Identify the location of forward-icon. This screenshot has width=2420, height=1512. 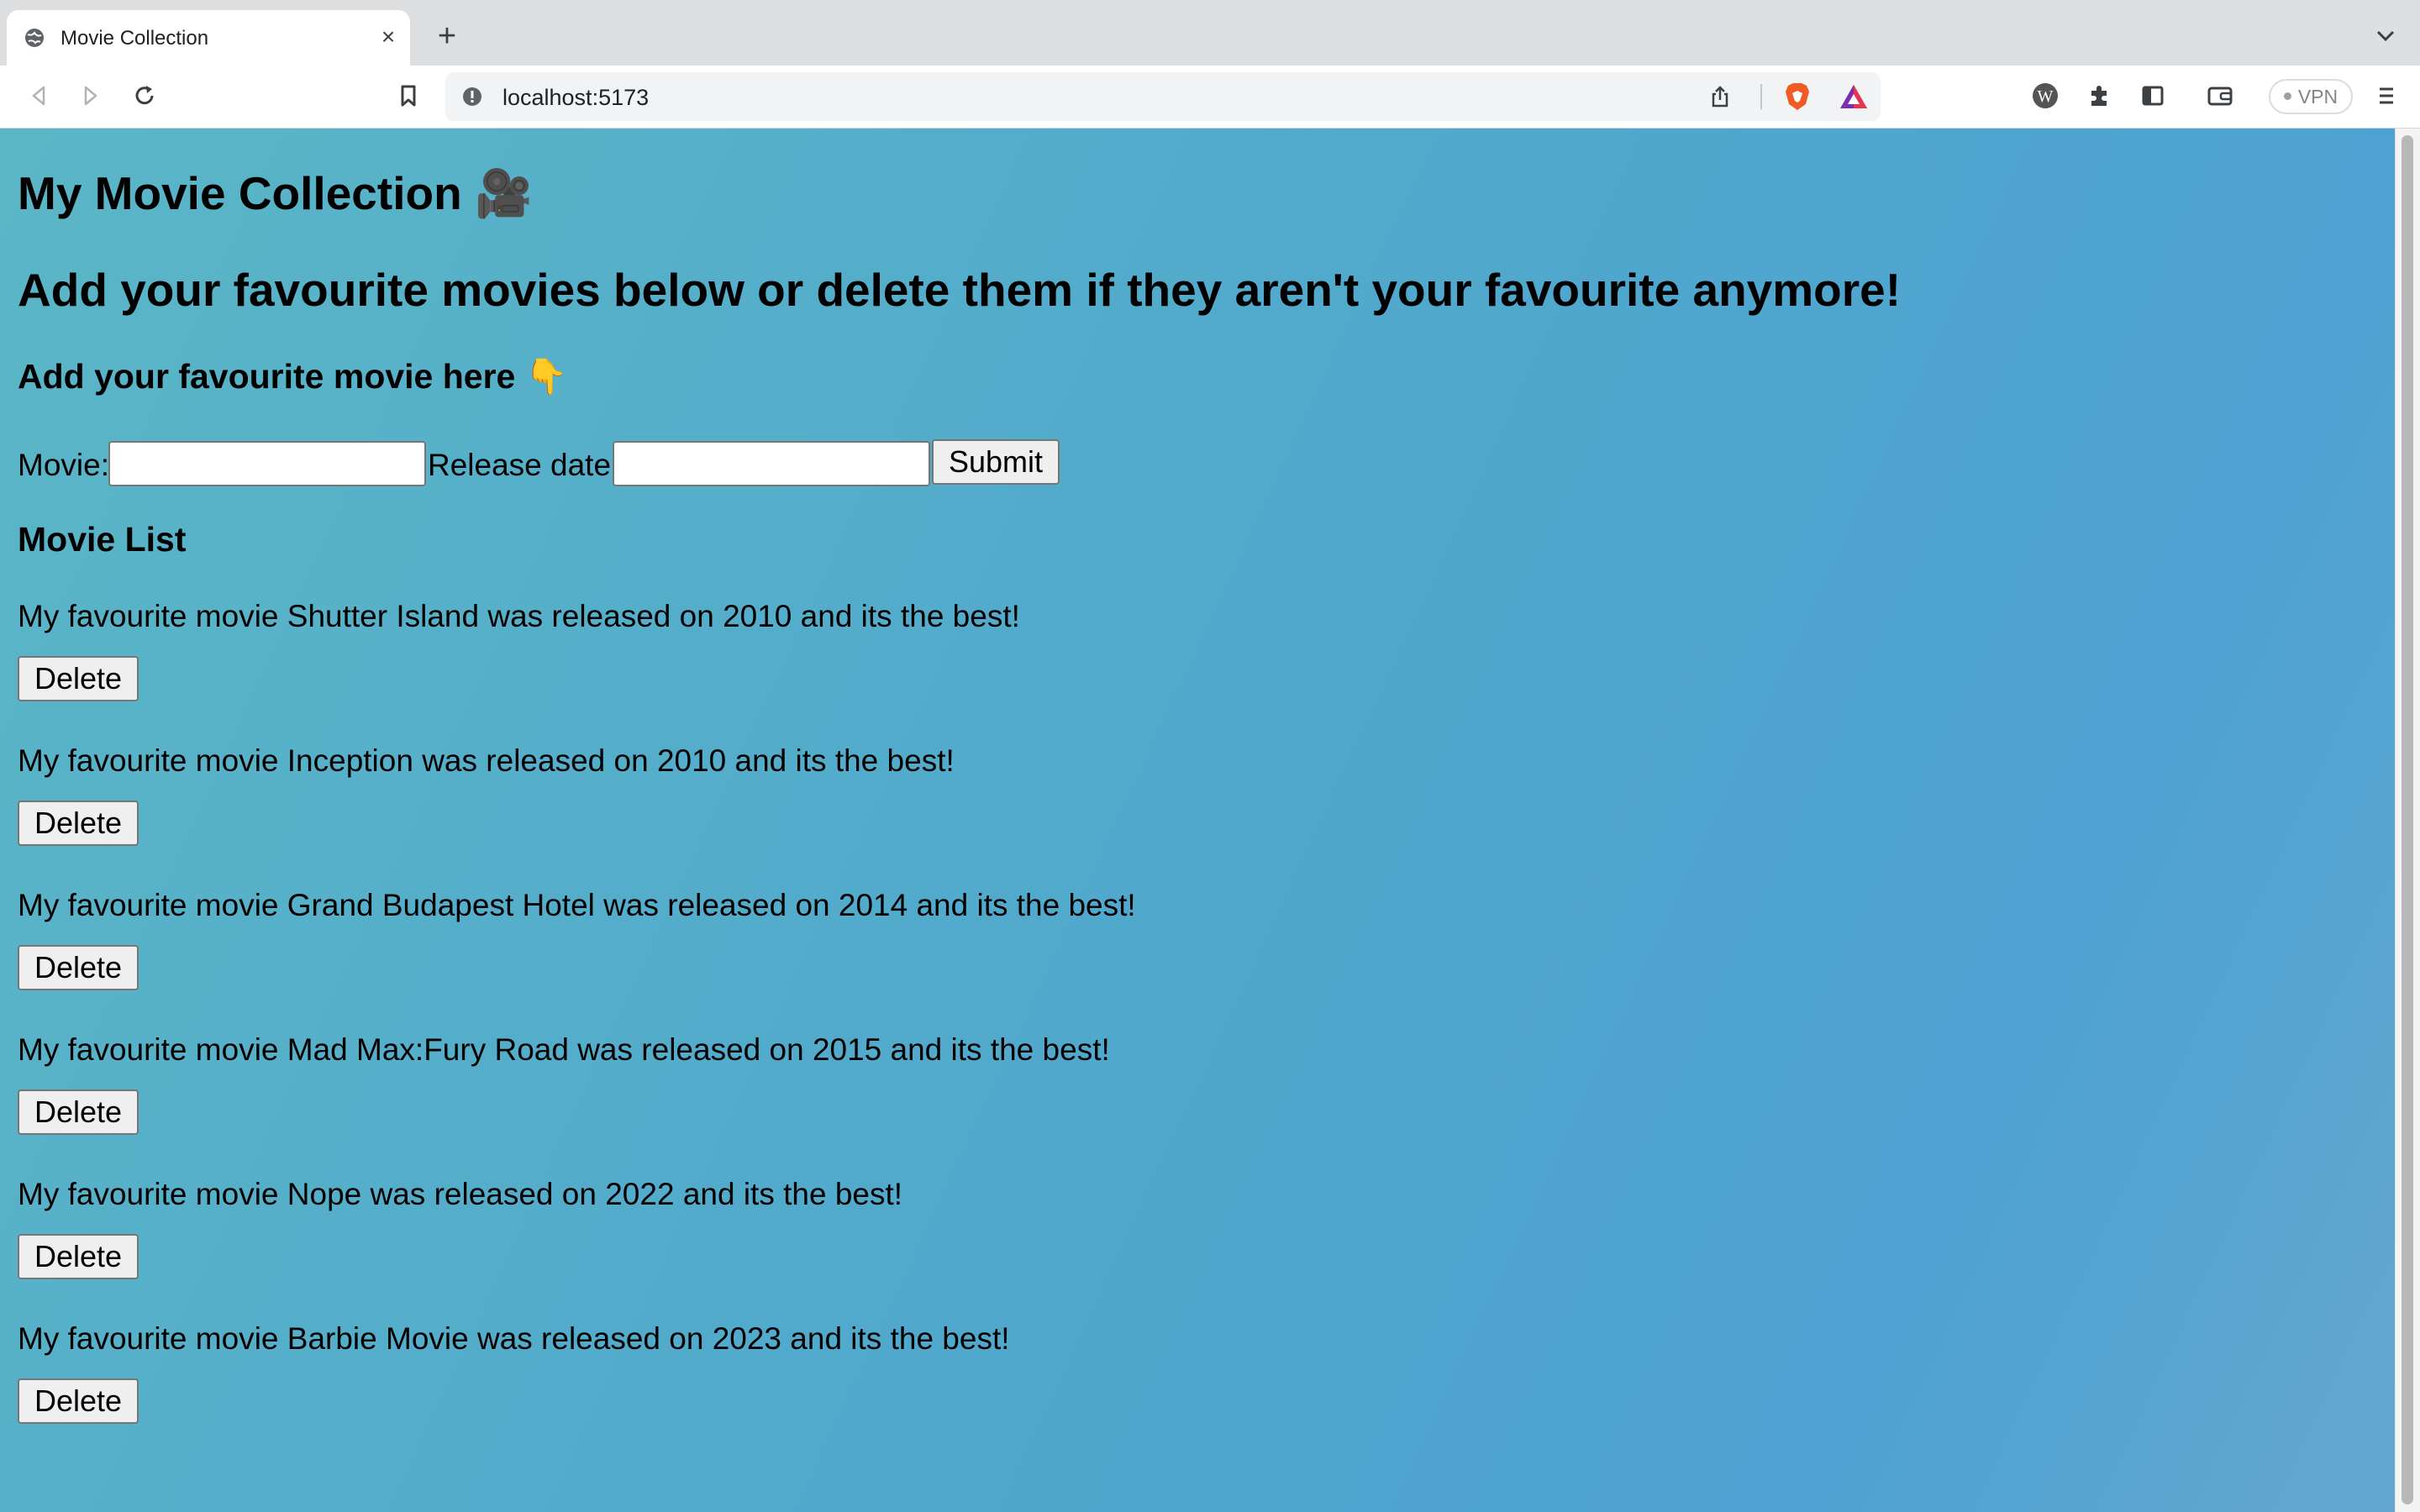
(91, 96).